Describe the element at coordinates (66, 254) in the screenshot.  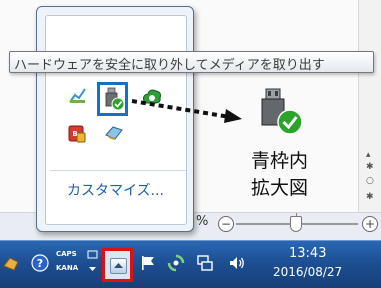
I see `caps-indicator: CAPS` at that location.